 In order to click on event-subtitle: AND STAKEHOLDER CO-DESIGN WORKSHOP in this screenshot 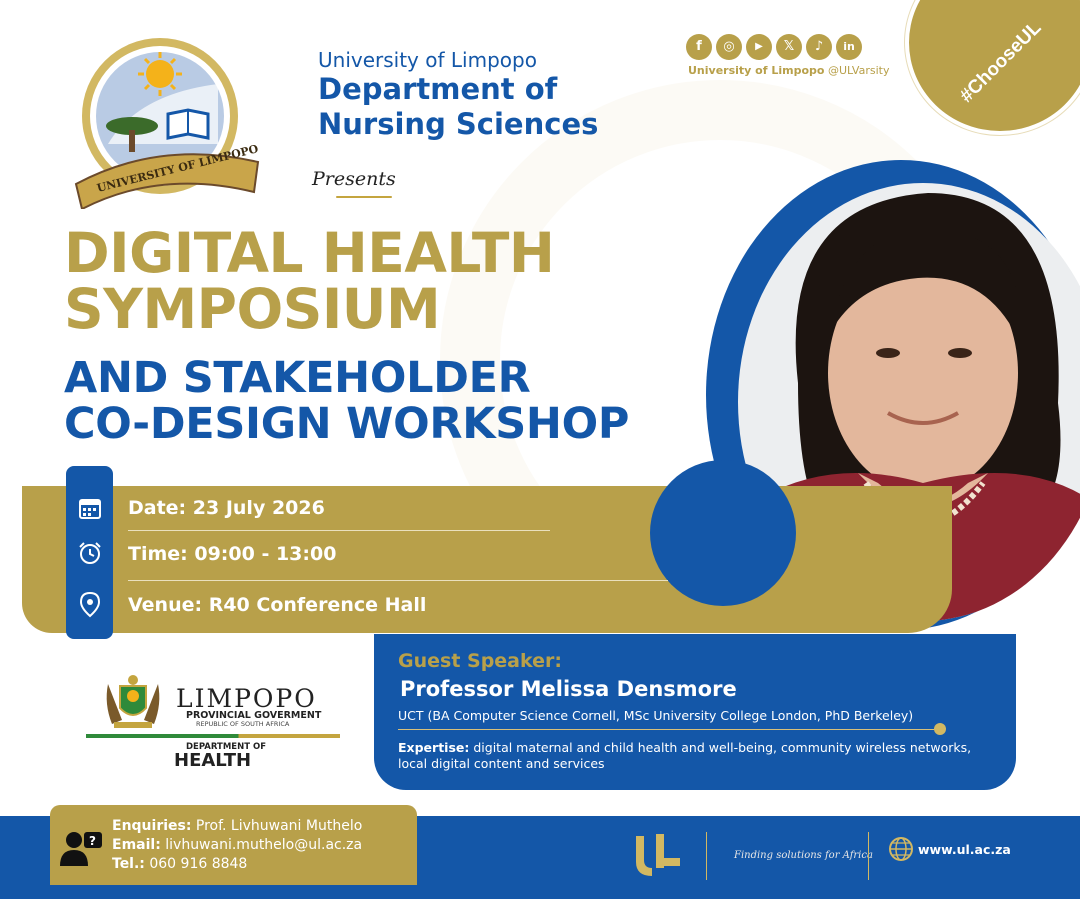, I will do `click(346, 401)`.